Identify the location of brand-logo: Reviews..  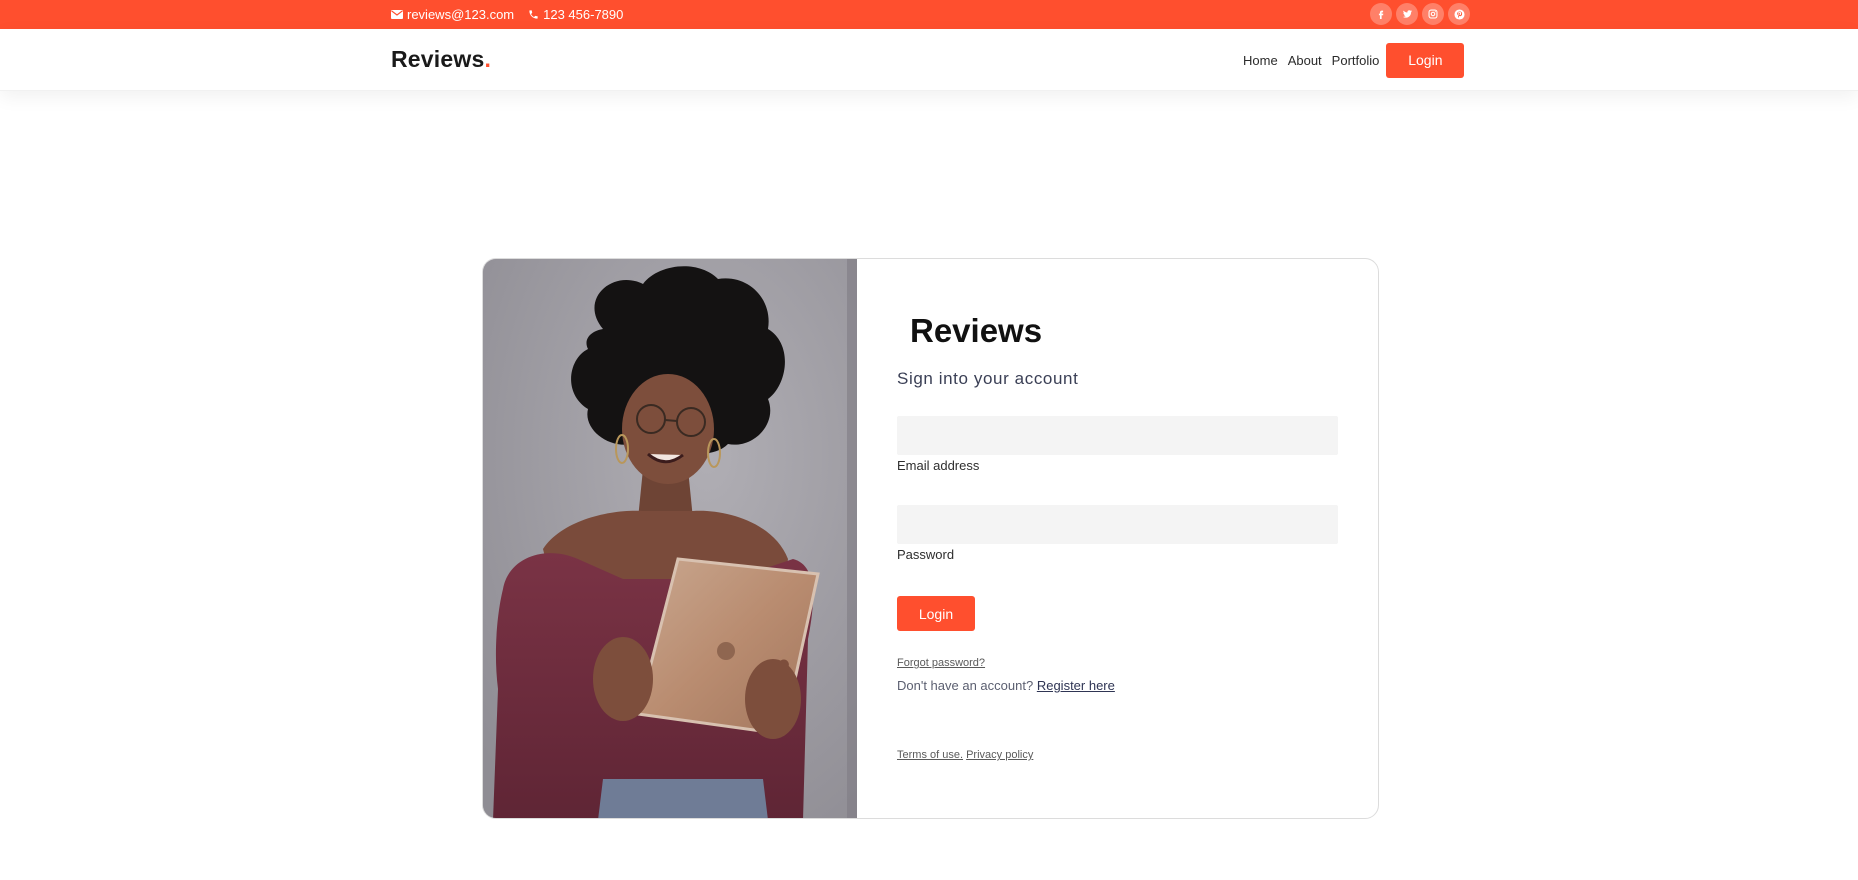
(441, 59).